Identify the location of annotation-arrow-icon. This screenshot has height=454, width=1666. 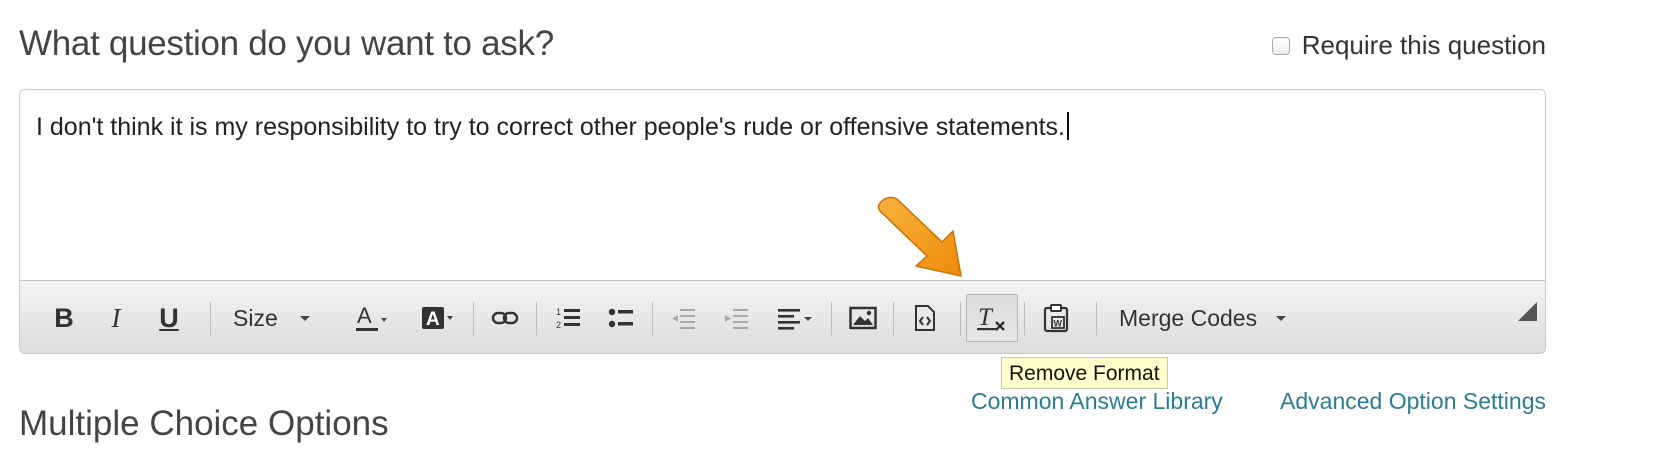
(919, 236).